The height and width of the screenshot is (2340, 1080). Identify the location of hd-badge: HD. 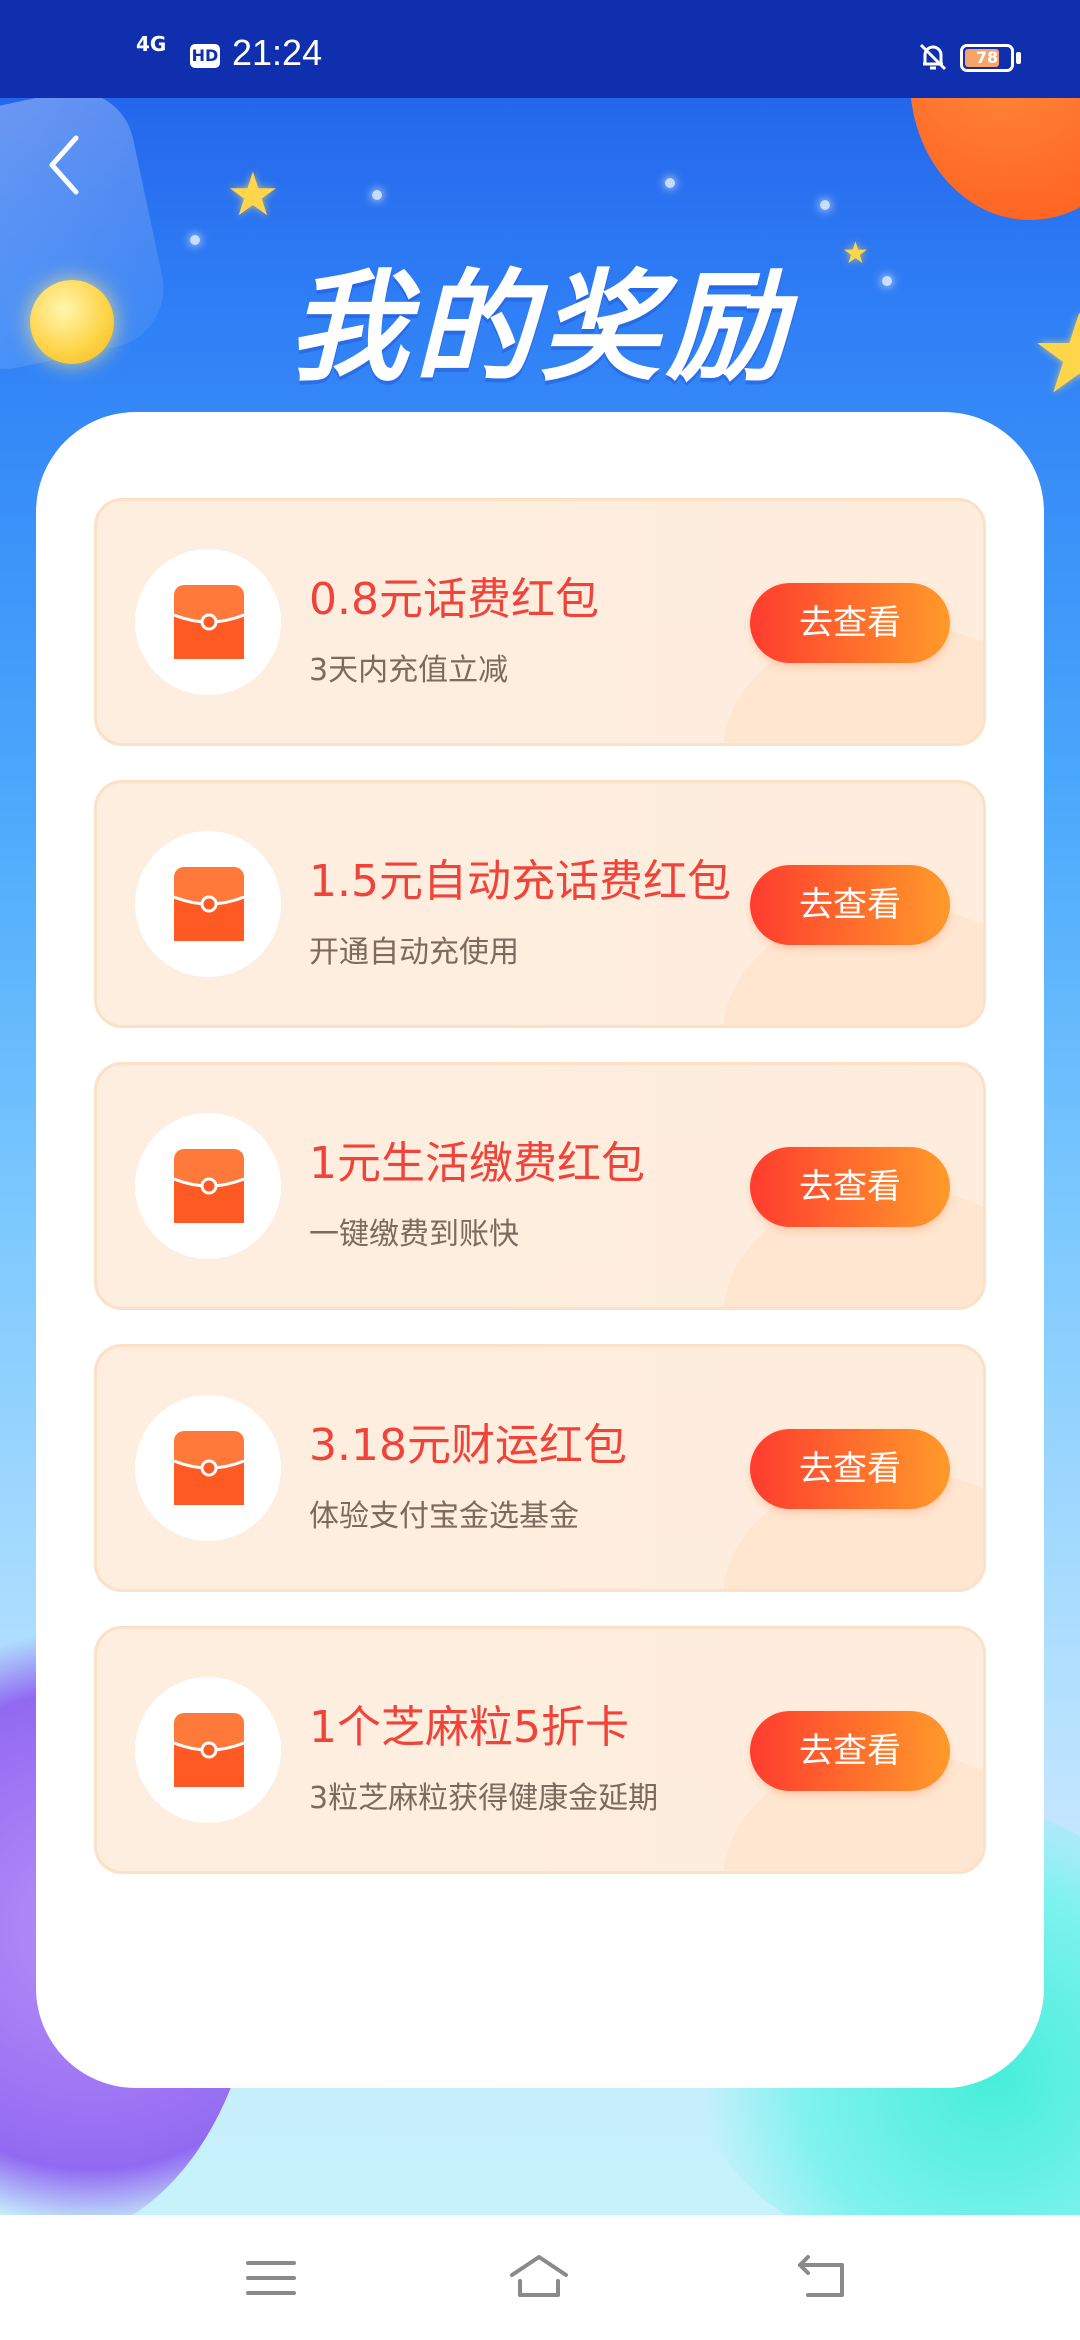
(205, 56).